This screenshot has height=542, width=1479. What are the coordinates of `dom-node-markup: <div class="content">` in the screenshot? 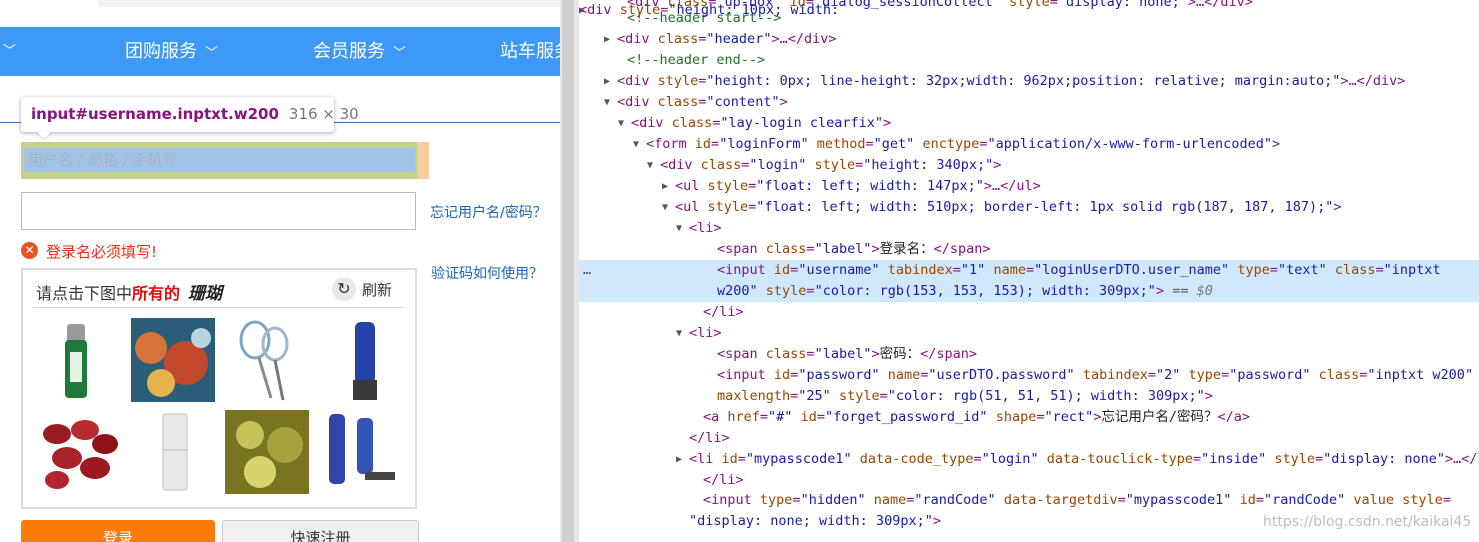 It's located at (702, 102).